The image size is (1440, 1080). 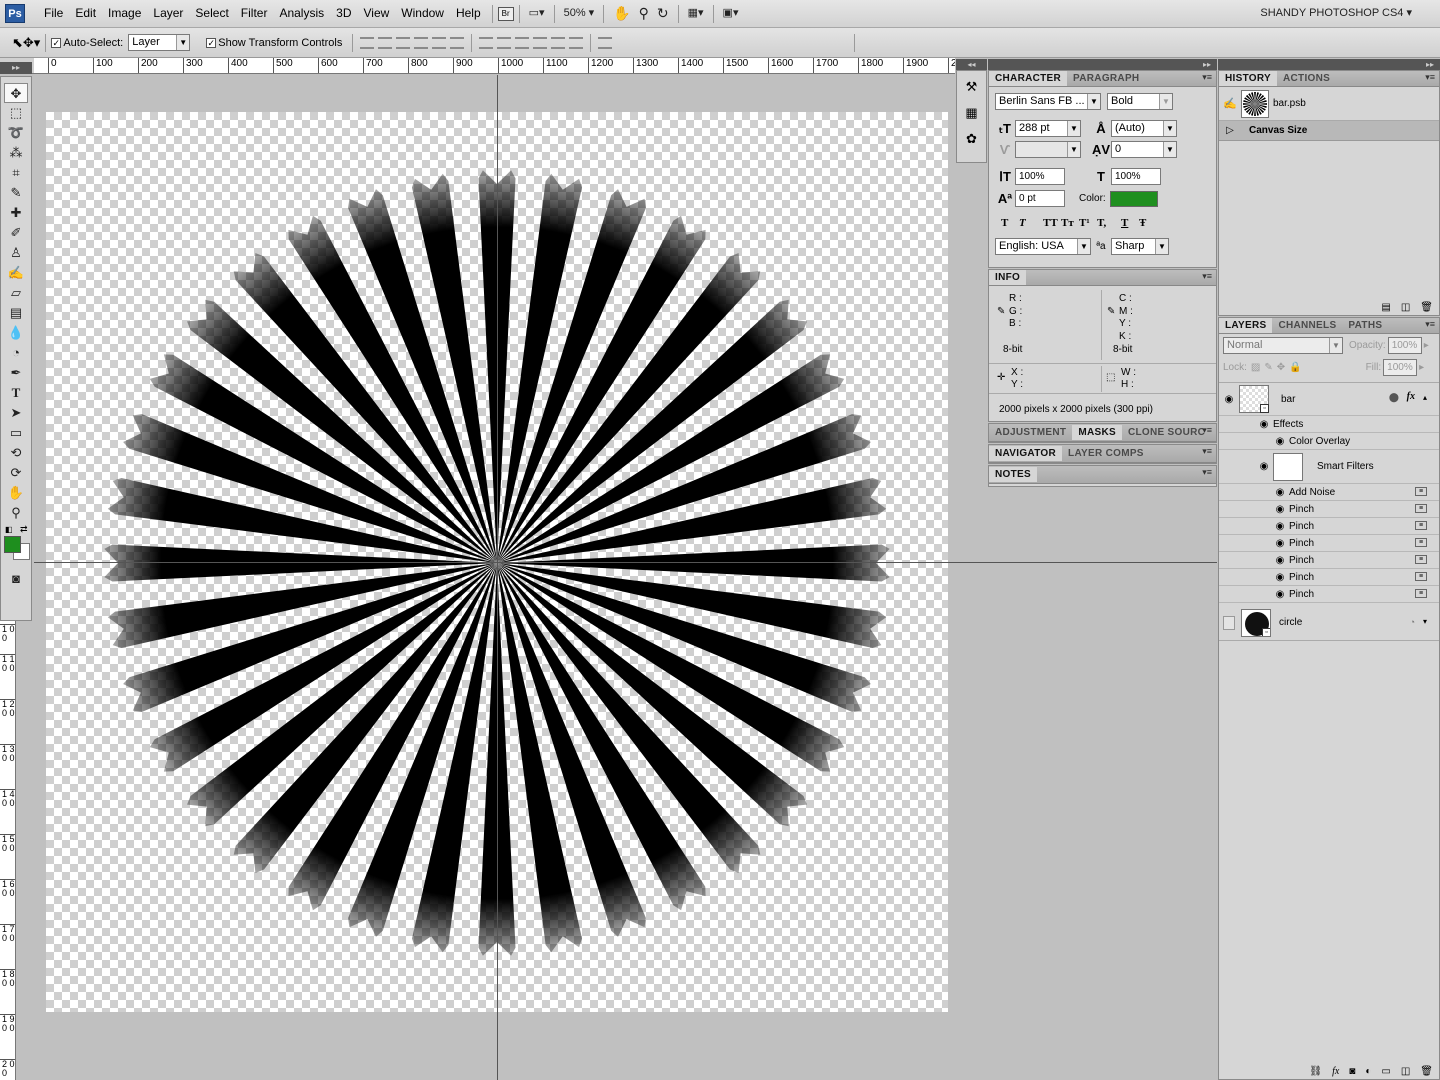 I want to click on tab-layers: LAYERS, so click(x=1246, y=325).